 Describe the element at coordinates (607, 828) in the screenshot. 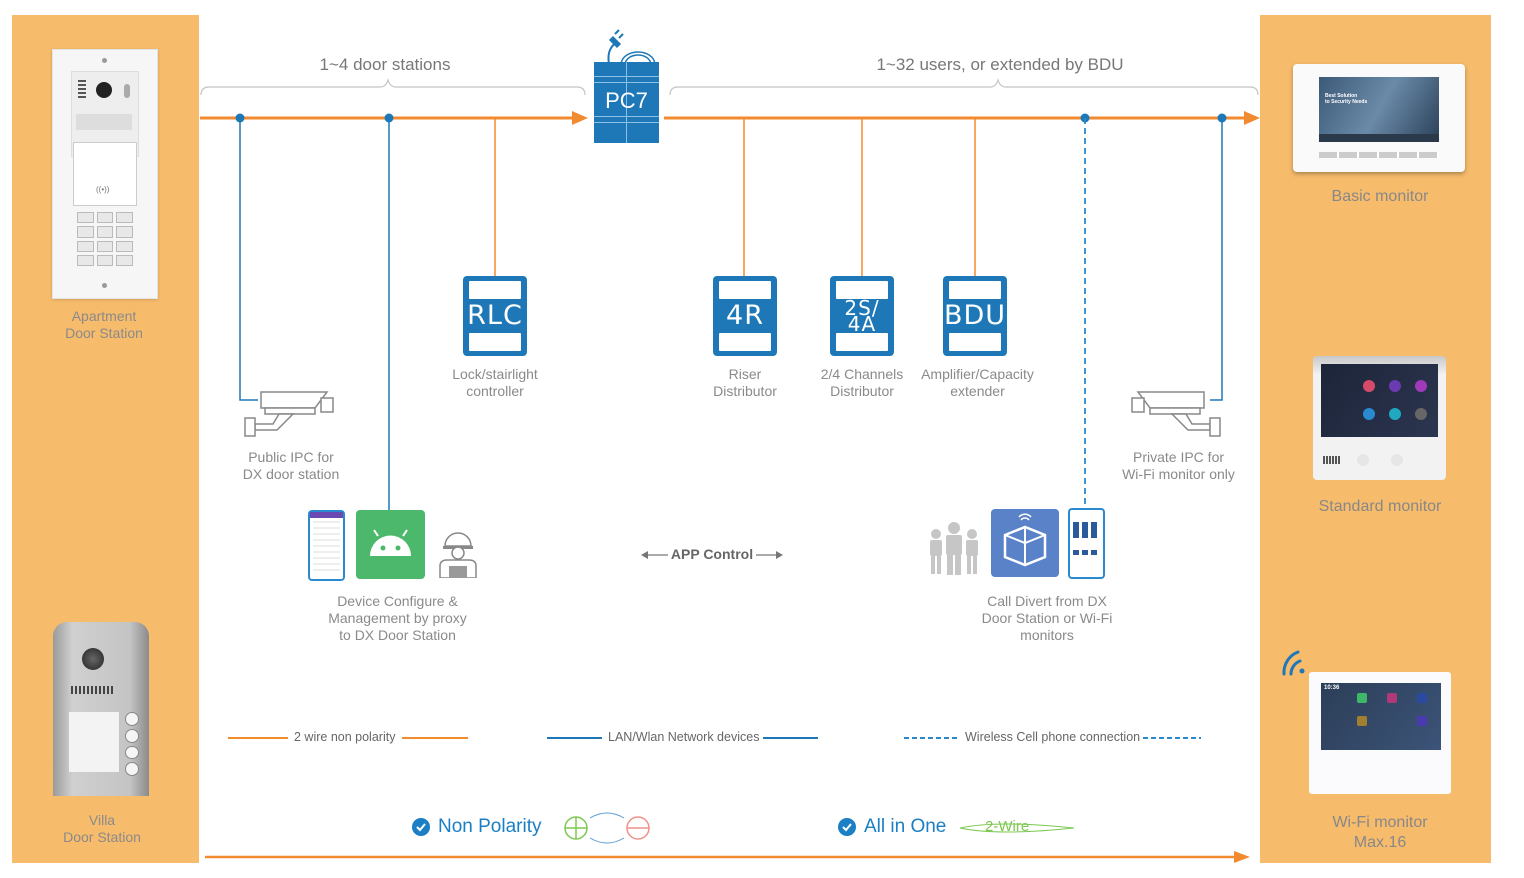

I see `polarity-swap-icon` at that location.